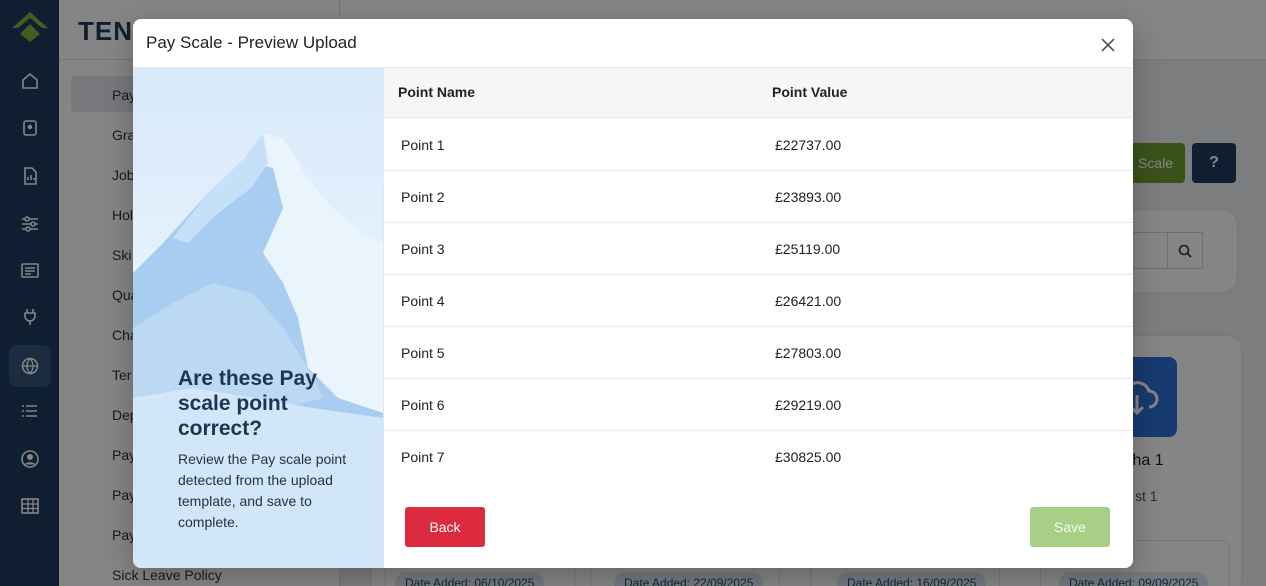 Image resolution: width=1266 pixels, height=586 pixels. What do you see at coordinates (423, 197) in the screenshot?
I see `point-name-cell: Point 2` at bounding box center [423, 197].